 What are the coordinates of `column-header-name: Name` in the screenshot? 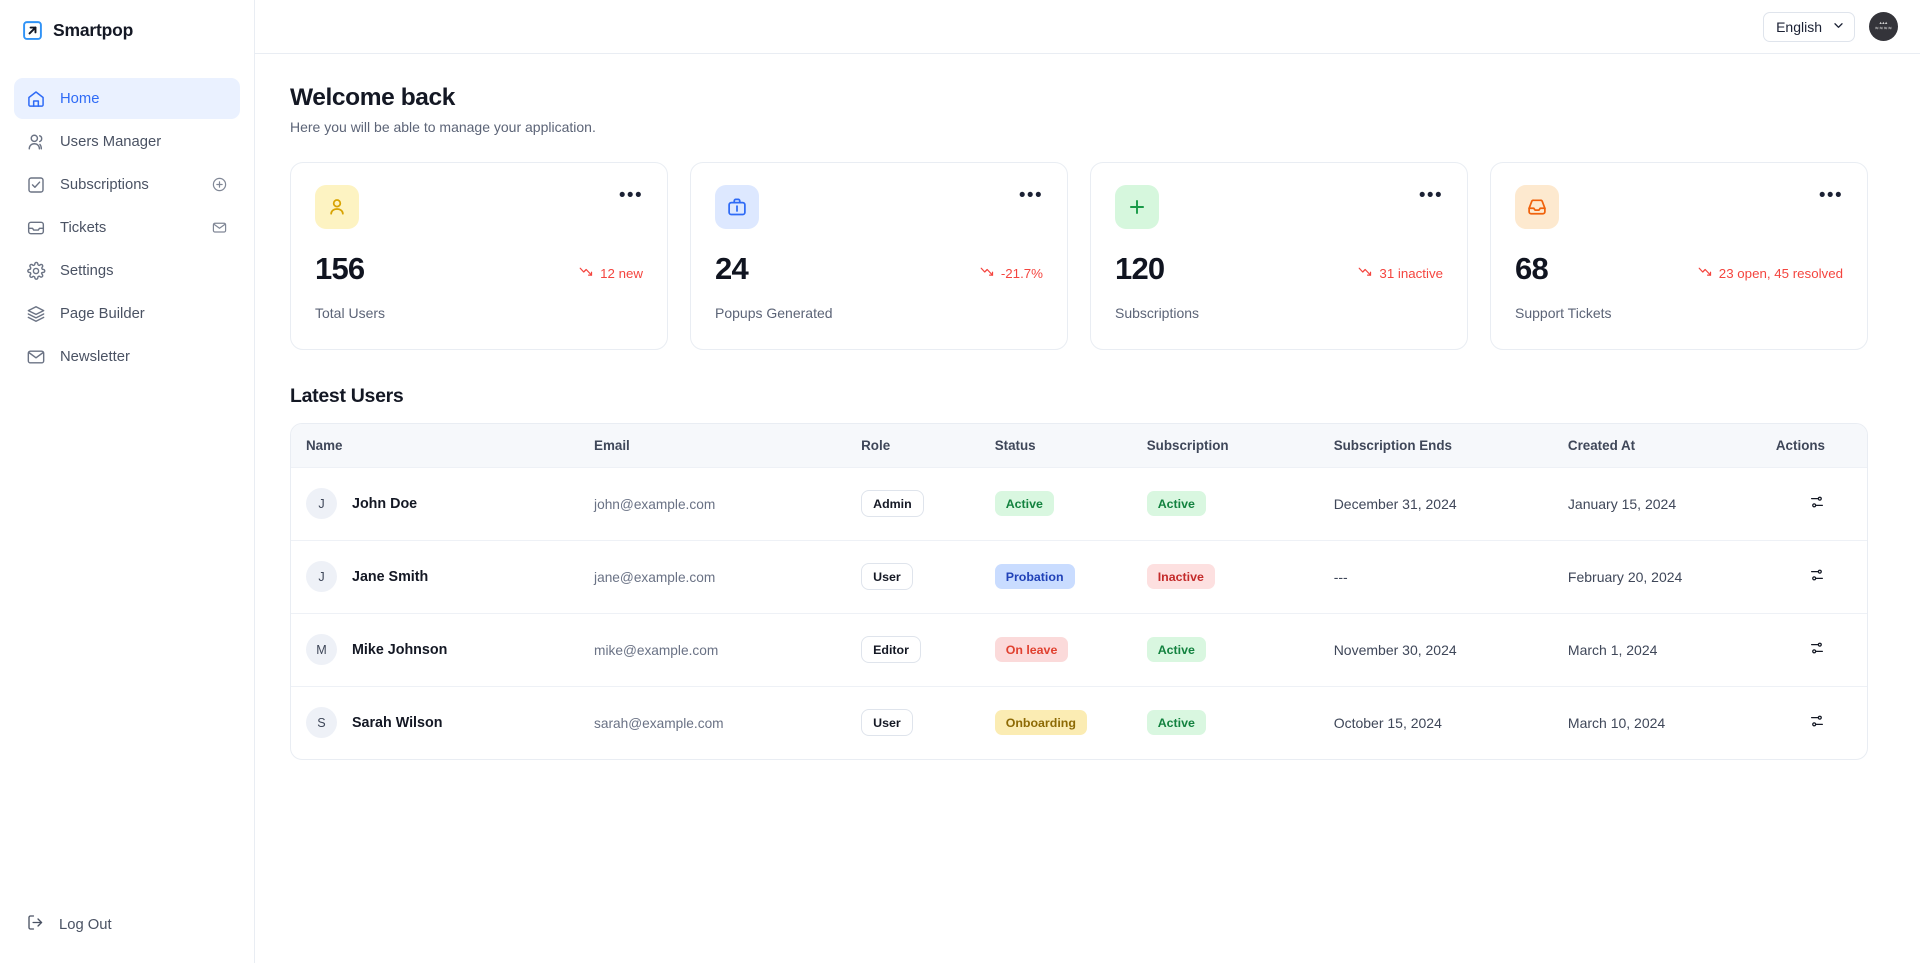 It's located at (442, 445).